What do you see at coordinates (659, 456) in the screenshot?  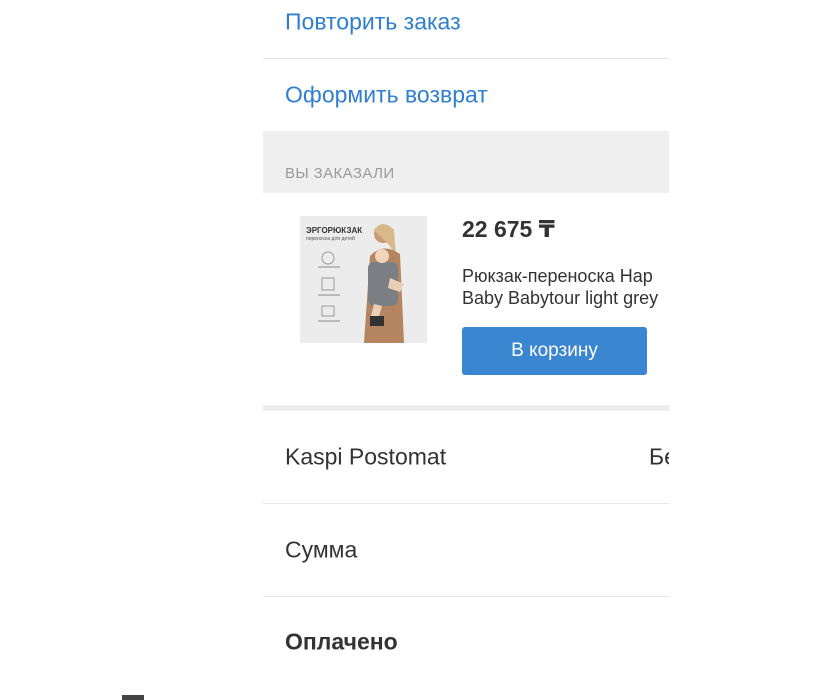 I see `delivery-value: Бе` at bounding box center [659, 456].